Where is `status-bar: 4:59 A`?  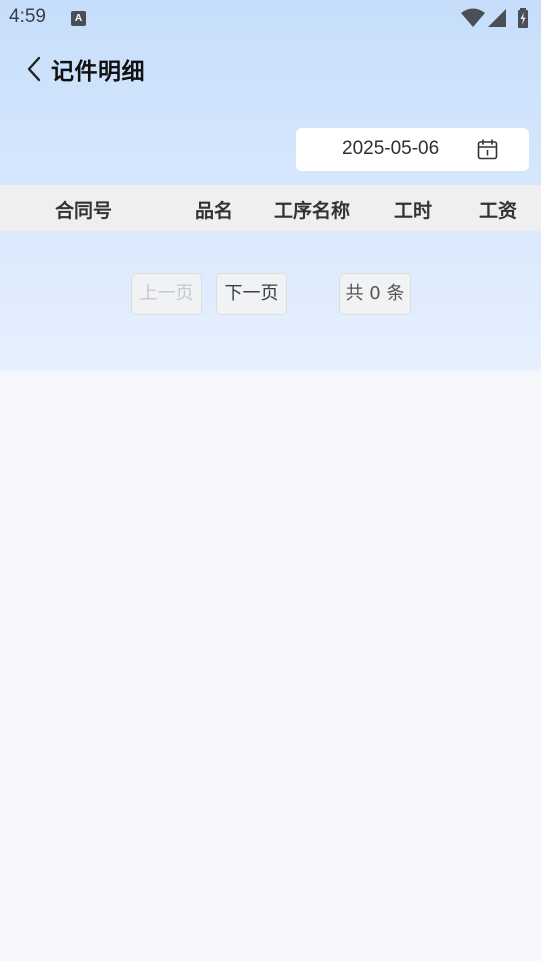 status-bar: 4:59 A is located at coordinates (270, 18).